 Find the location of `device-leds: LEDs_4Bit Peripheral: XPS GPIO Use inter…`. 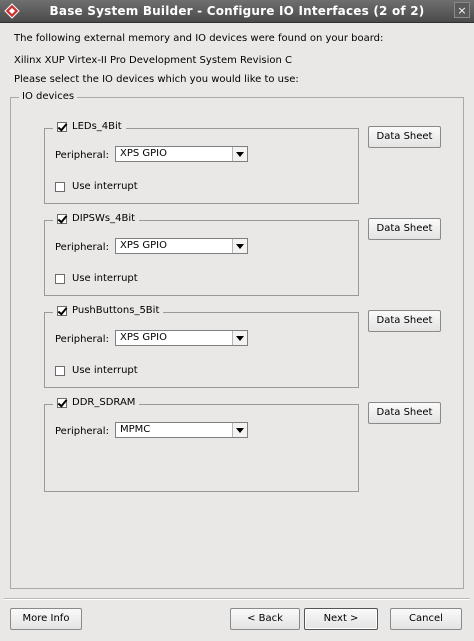

device-leds: LEDs_4Bit Peripheral: XPS GPIO Use inter… is located at coordinates (201, 162).